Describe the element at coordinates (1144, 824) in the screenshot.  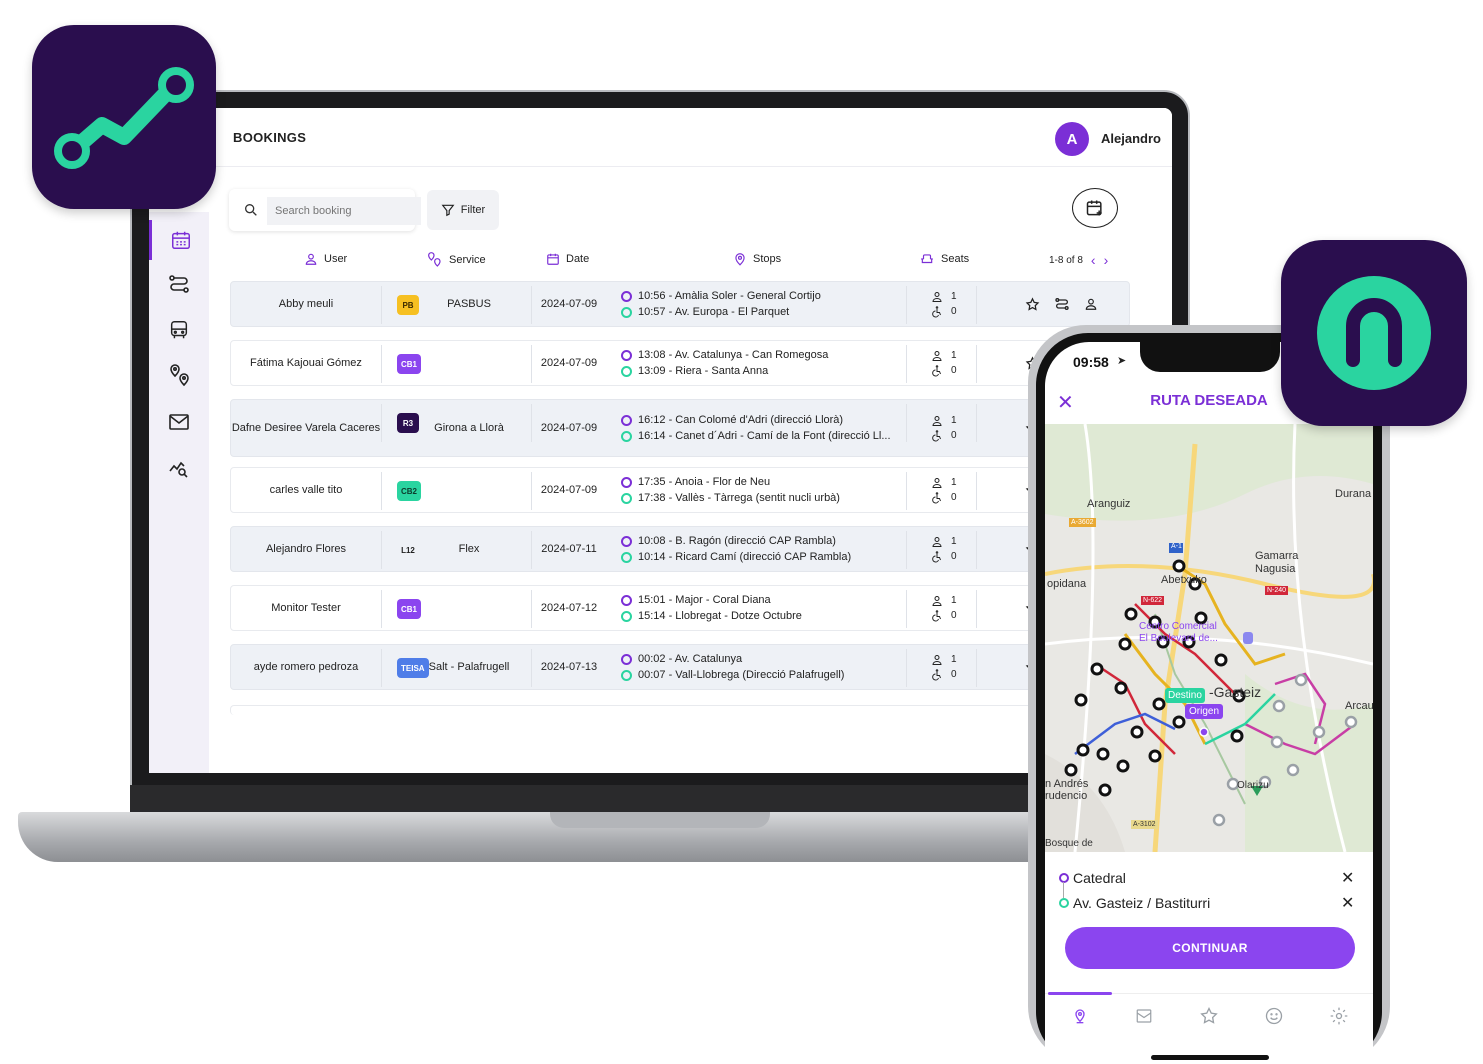
I see `road-label-a3102: A-3102` at that location.